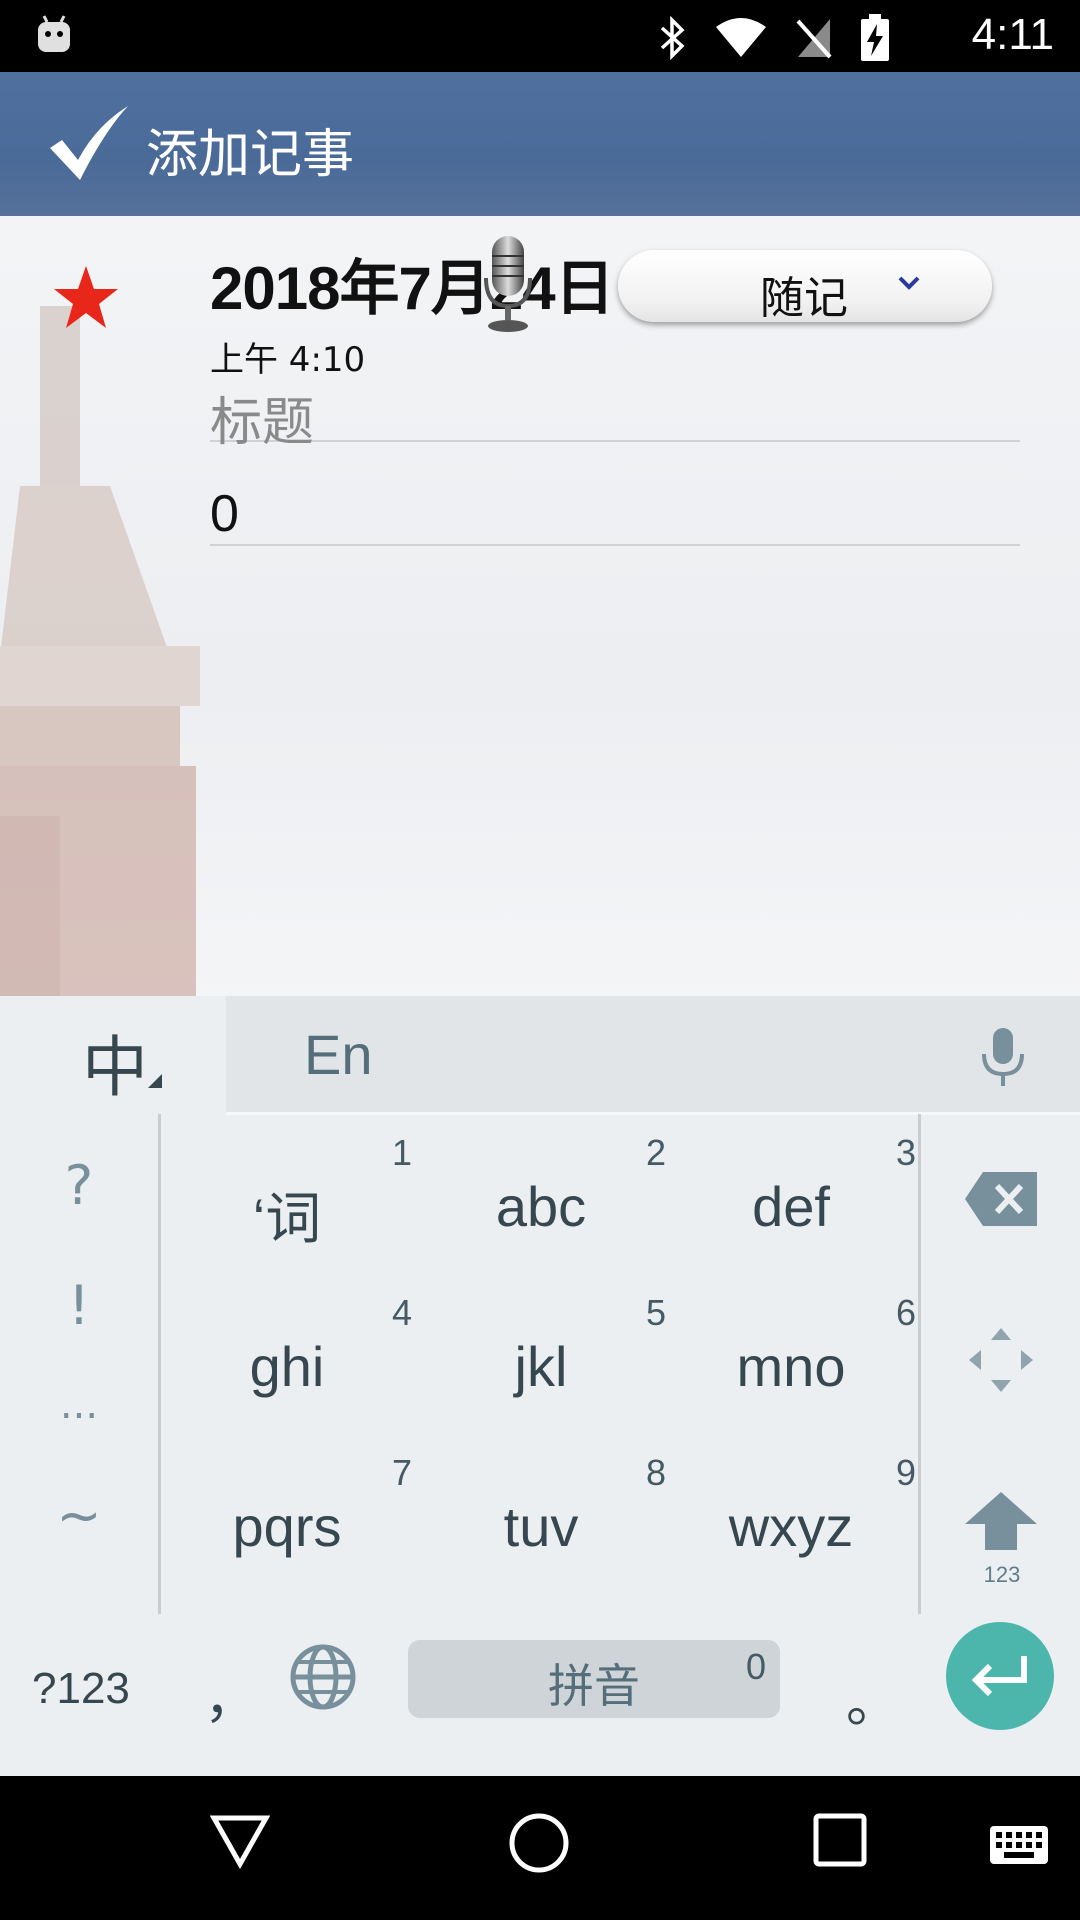 The image size is (1080, 1920). What do you see at coordinates (323, 1677) in the screenshot?
I see `globe-icon` at bounding box center [323, 1677].